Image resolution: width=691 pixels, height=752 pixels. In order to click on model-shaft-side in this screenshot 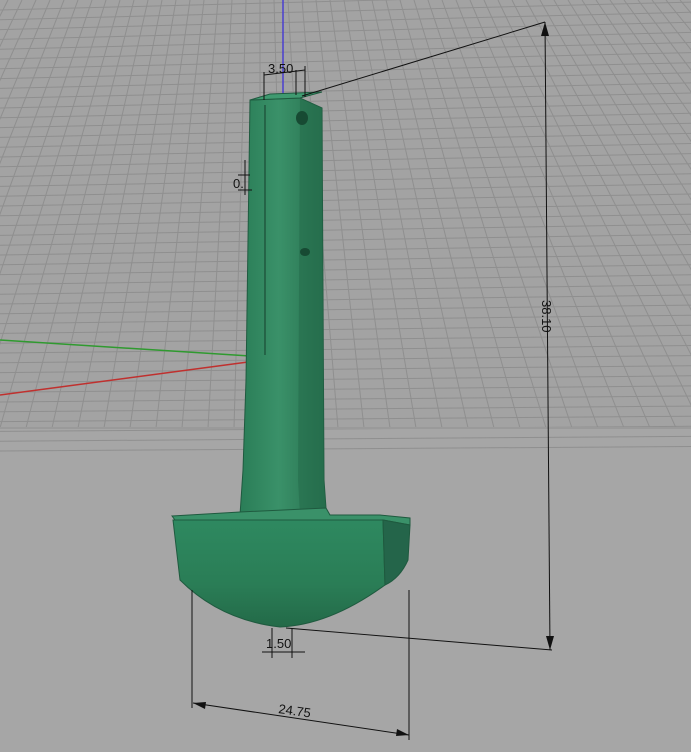, I will do `click(312, 306)`.